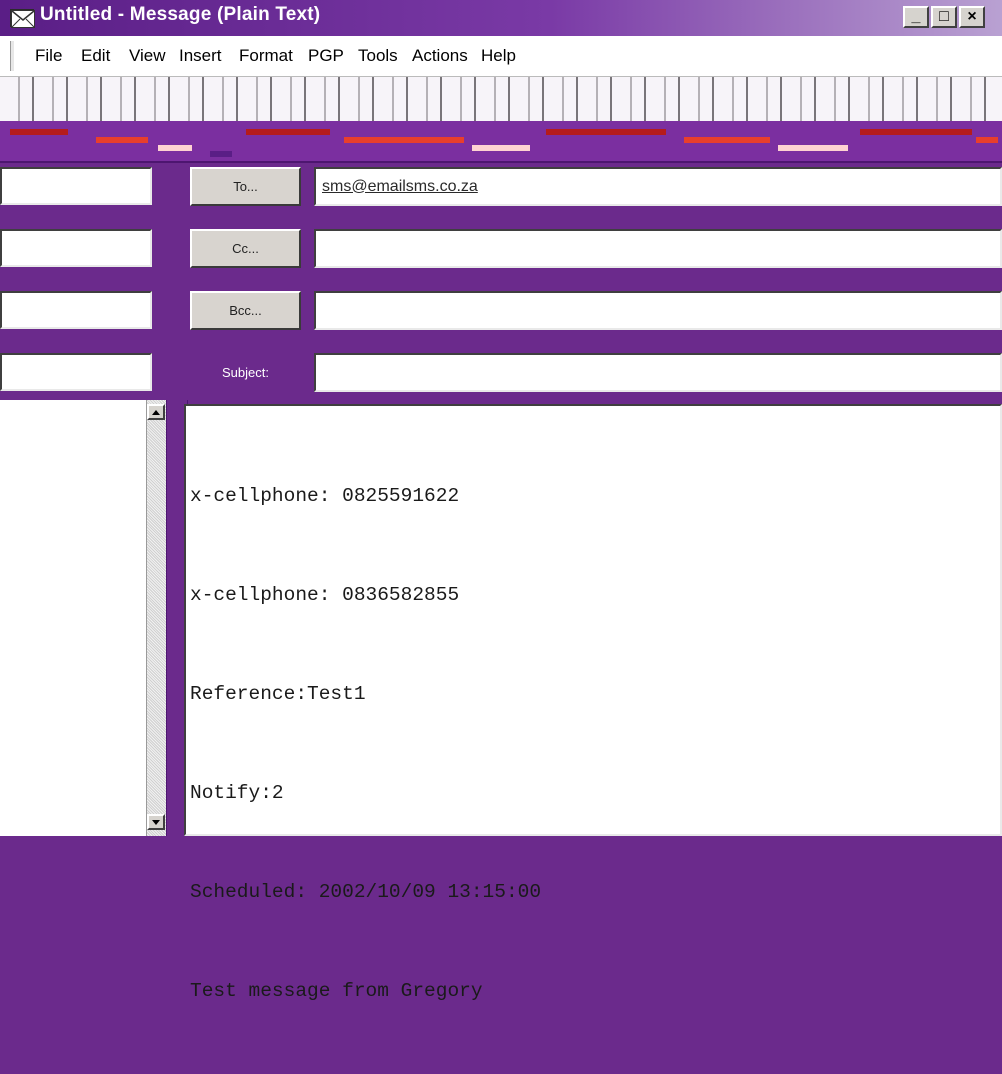 This screenshot has height=1074, width=1002. What do you see at coordinates (400, 187) in the screenshot?
I see `to-address: sms@emailsms.co.za` at bounding box center [400, 187].